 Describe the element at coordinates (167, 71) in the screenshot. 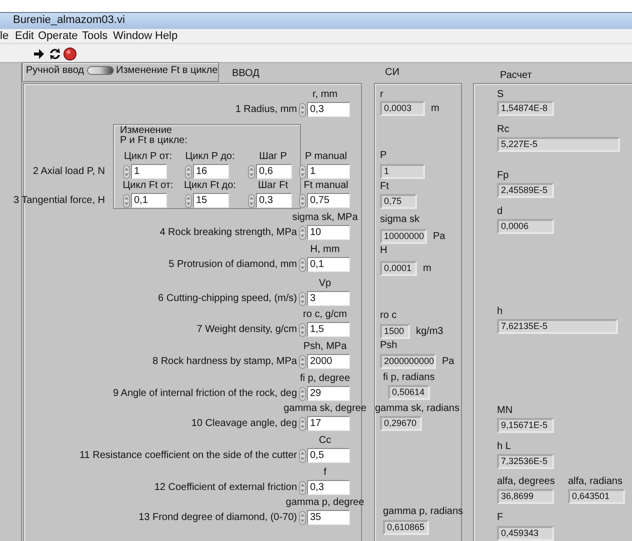

I see `switch-label: Изменение Ft в цикле` at that location.